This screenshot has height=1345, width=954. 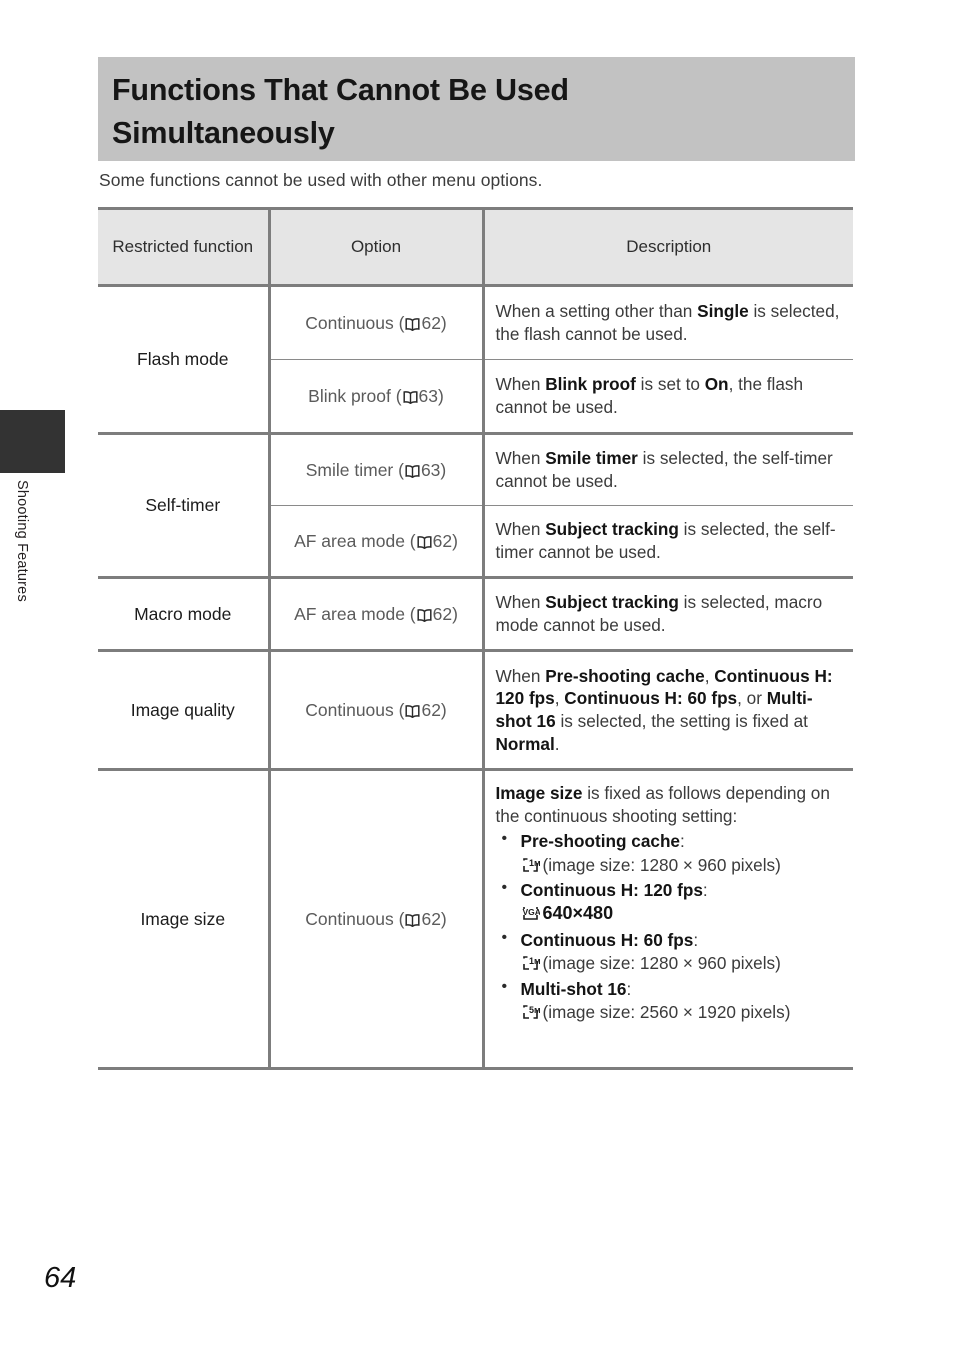 What do you see at coordinates (32, 441) in the screenshot?
I see `chapter-tab-marker` at bounding box center [32, 441].